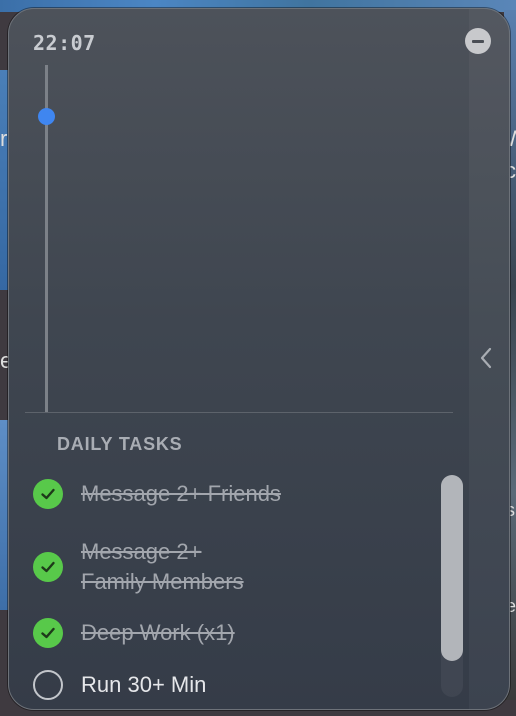 This screenshot has width=516, height=716. I want to click on minus-icon, so click(478, 41).